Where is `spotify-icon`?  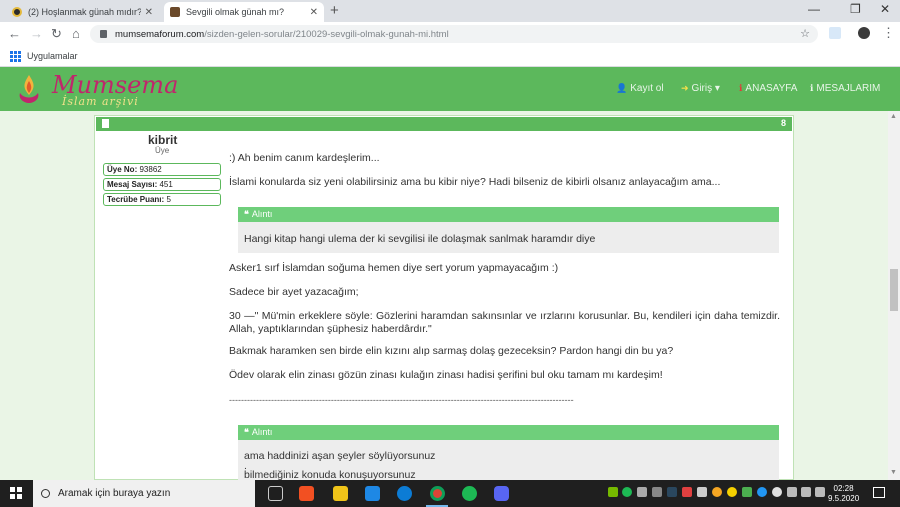
spotify-icon is located at coordinates (469, 493).